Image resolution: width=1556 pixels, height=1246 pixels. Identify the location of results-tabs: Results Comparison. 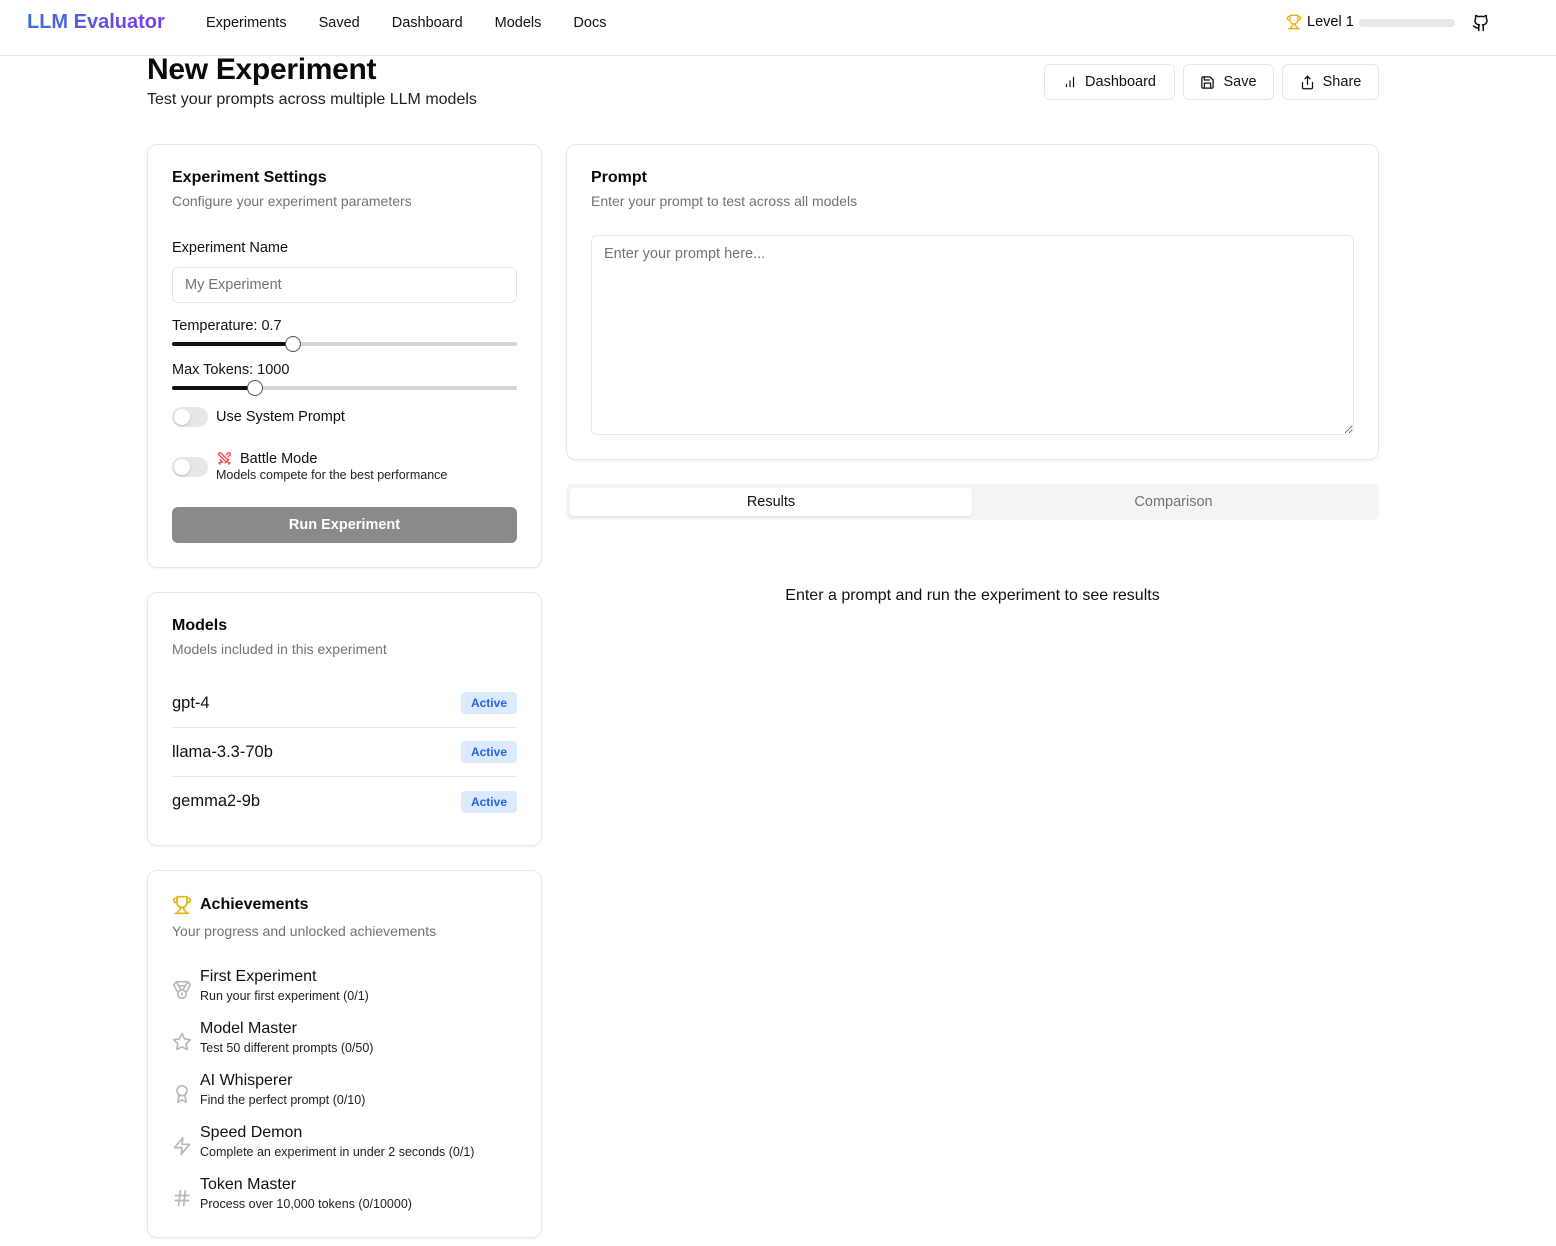
(972, 502).